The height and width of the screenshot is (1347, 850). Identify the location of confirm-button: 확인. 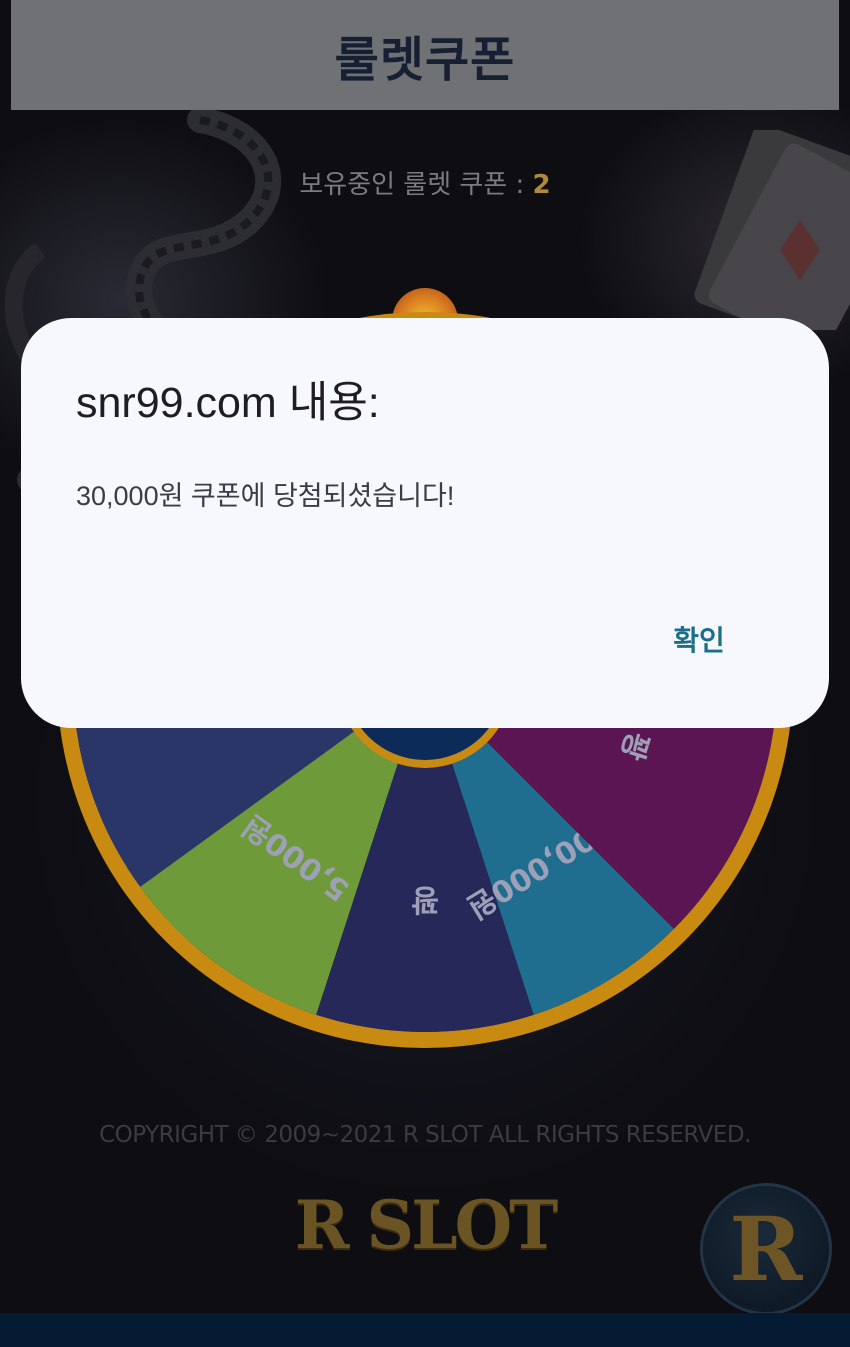
(699, 639).